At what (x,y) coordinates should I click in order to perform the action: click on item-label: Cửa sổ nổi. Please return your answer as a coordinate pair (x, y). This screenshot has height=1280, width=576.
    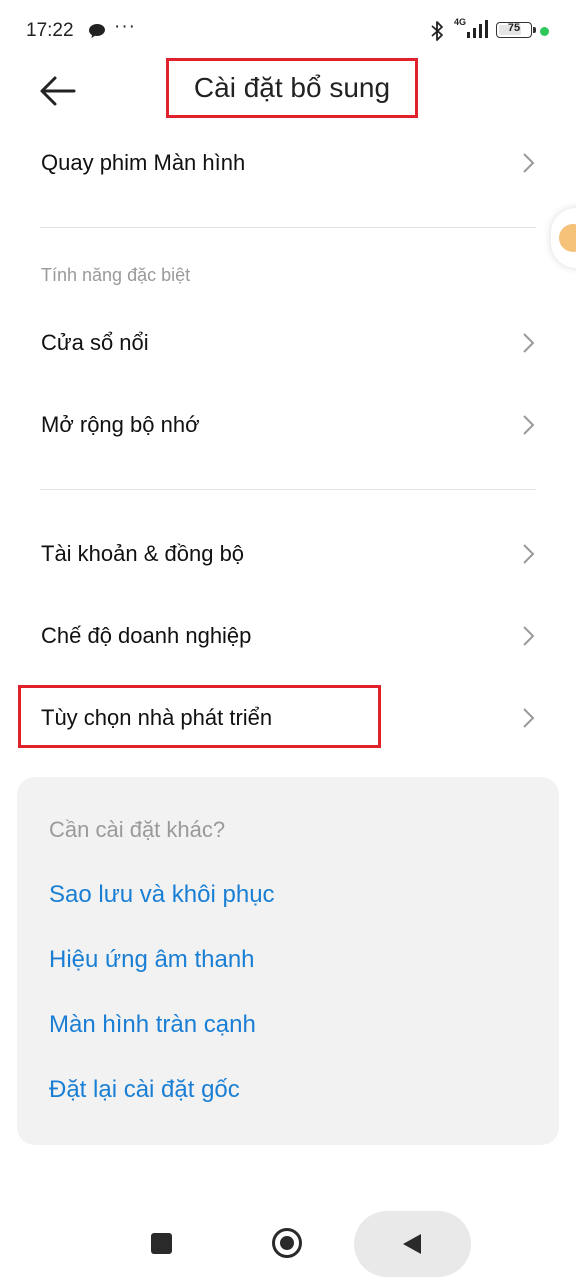
    Looking at the image, I should click on (95, 342).